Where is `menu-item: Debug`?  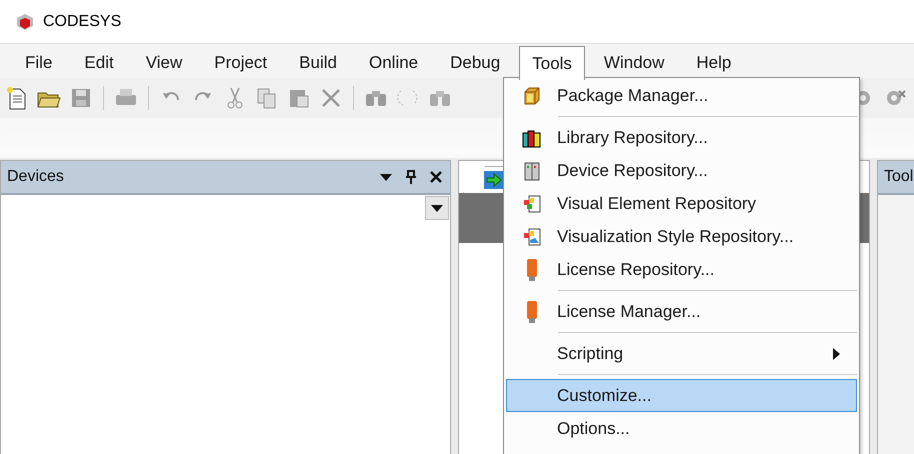
menu-item: Debug is located at coordinates (475, 62).